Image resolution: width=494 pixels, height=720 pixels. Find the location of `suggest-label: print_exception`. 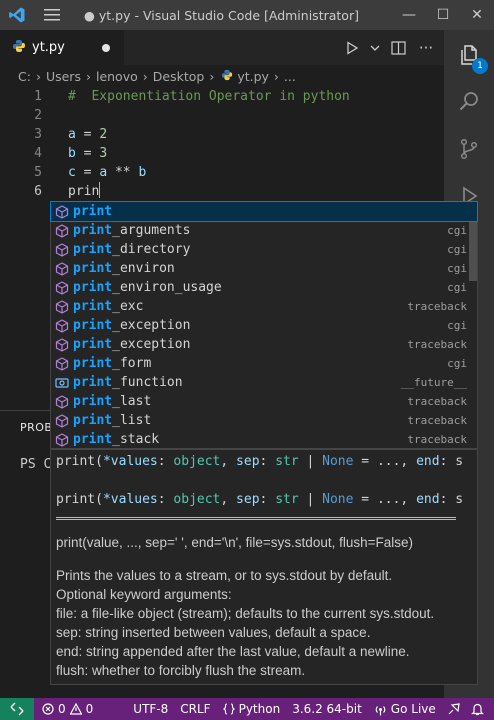

suggest-label: print_exception is located at coordinates (132, 325).